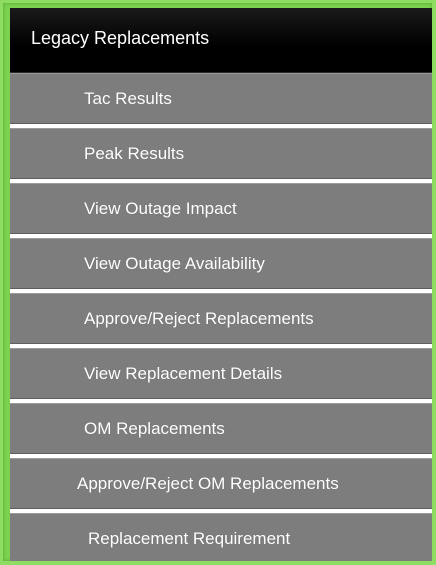  Describe the element at coordinates (221, 98) in the screenshot. I see `menu-item-tac-results: Tac Results` at that location.